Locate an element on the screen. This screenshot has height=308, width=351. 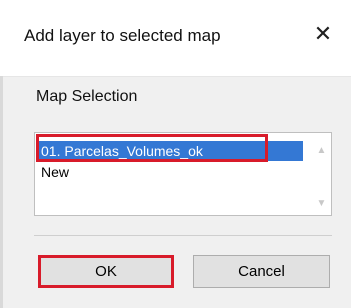
dialog-title: Add layer to selected map is located at coordinates (122, 35).